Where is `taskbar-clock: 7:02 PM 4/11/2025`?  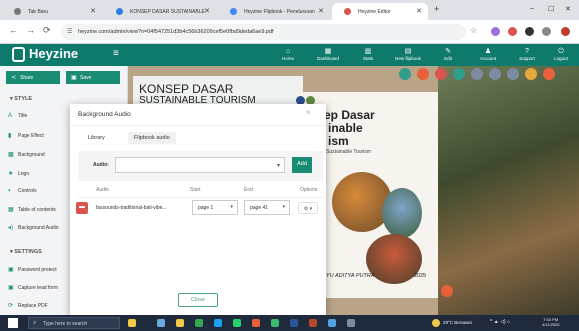 taskbar-clock: 7:02 PM 4/11/2025 is located at coordinates (551, 322).